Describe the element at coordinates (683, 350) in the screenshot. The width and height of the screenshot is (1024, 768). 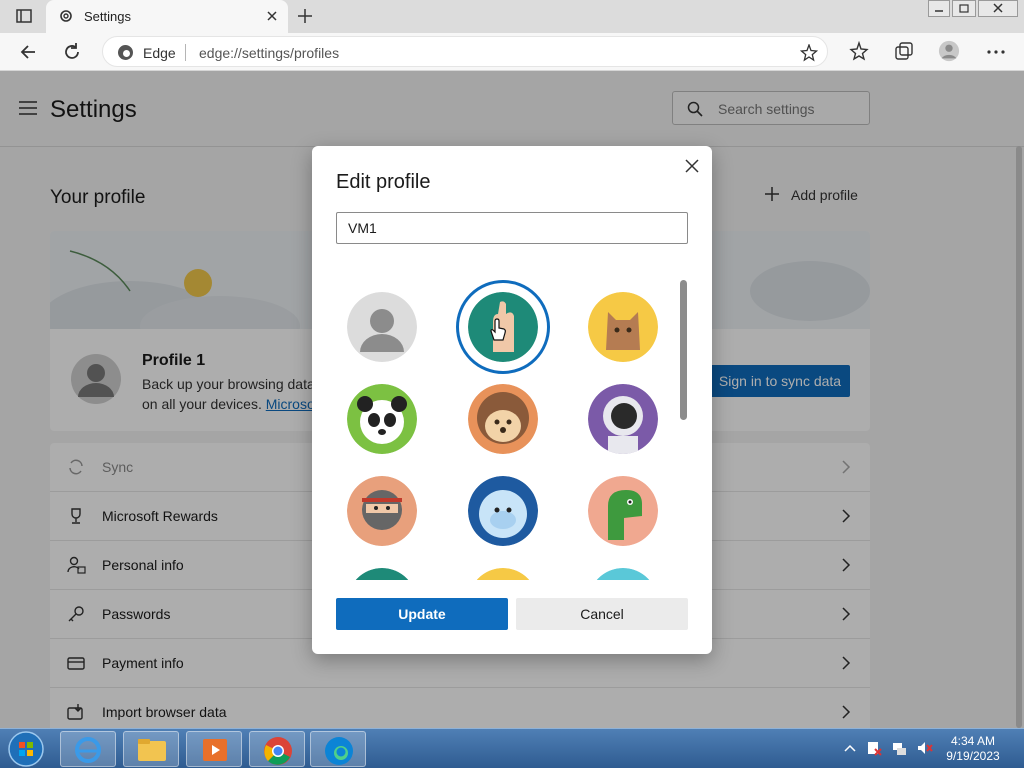
I see `avatar-scrollbar` at that location.